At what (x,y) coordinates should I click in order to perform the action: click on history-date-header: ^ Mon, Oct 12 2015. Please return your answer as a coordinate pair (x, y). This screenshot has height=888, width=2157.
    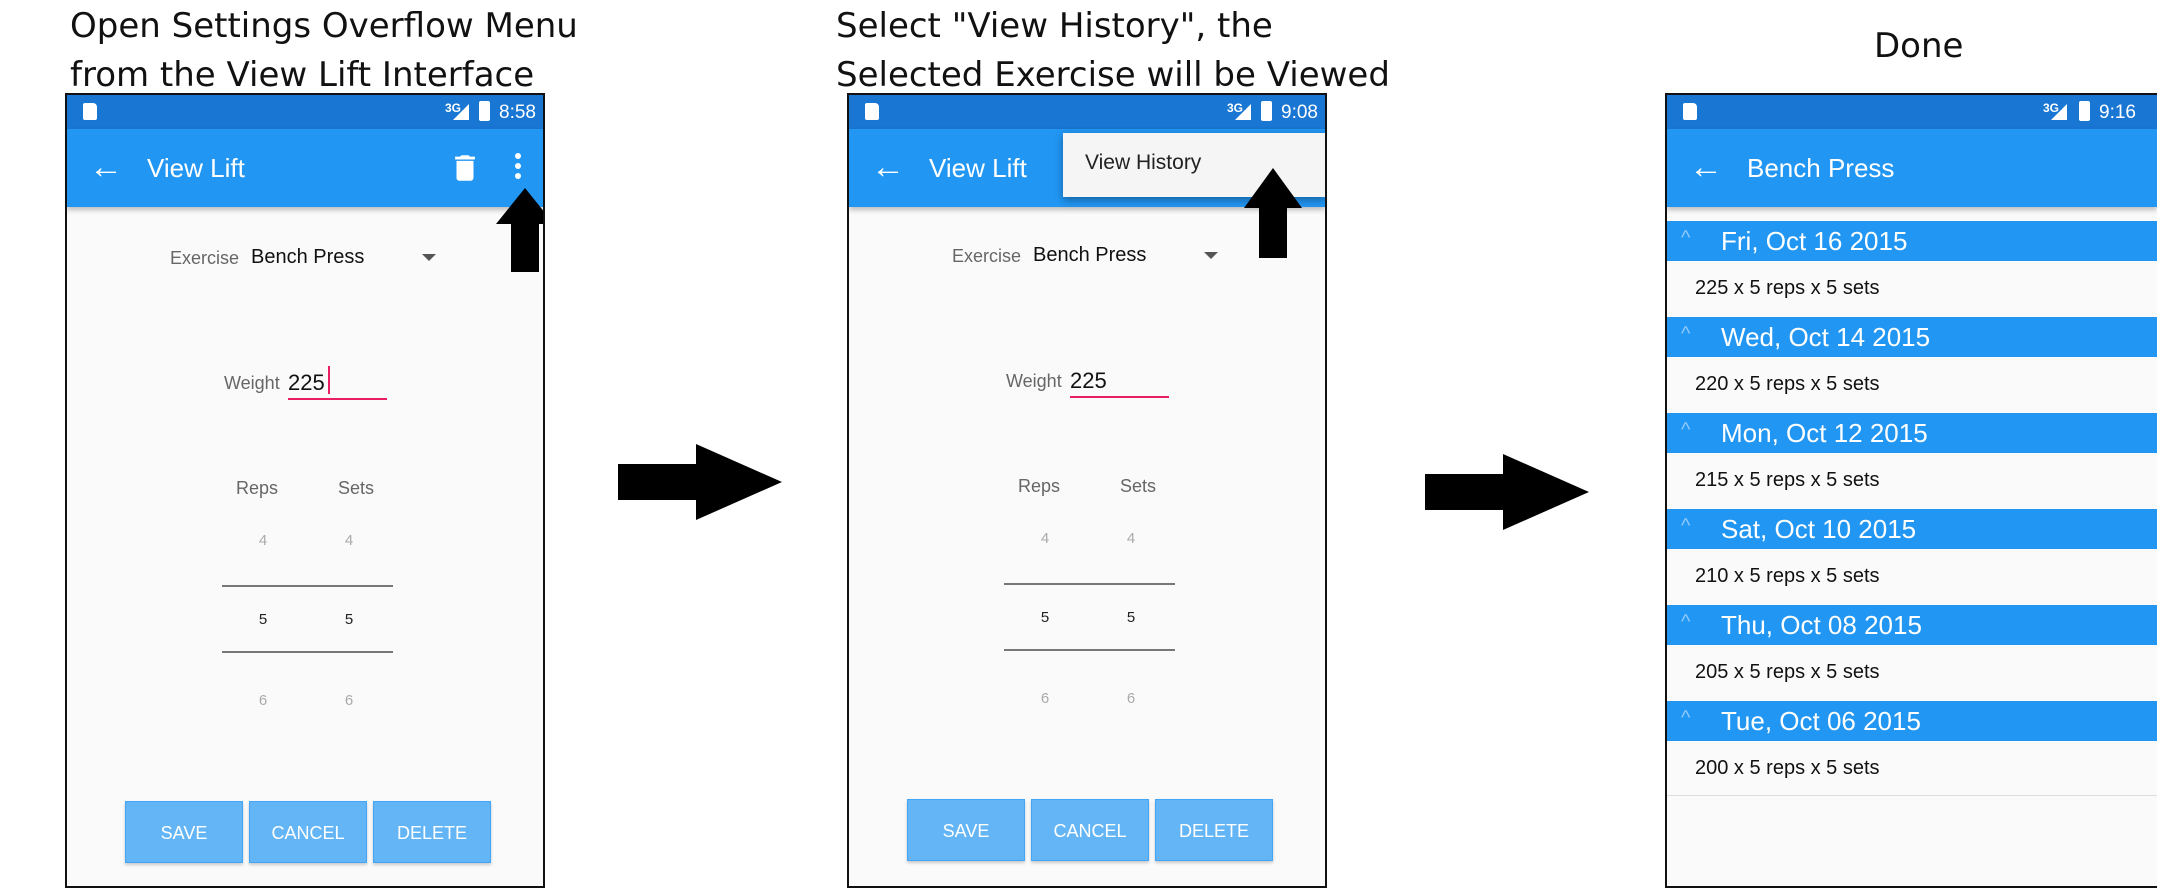
    Looking at the image, I should click on (1912, 433).